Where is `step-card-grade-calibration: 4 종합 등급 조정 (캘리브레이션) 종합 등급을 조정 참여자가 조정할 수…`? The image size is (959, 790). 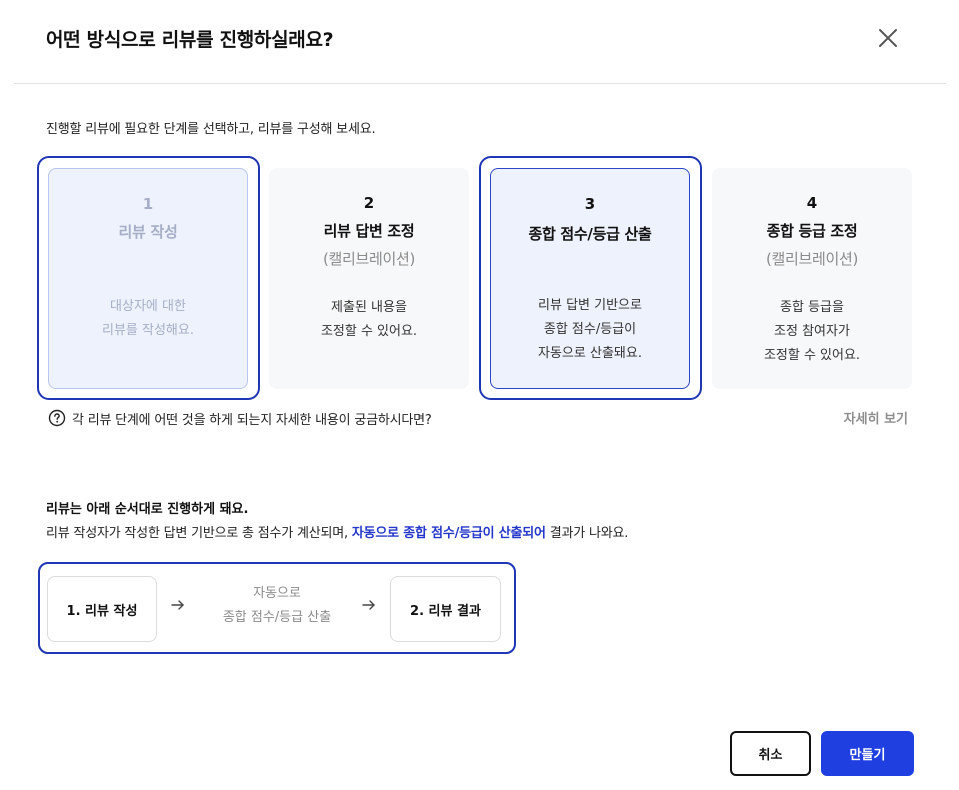 step-card-grade-calibration: 4 종합 등급 조정 (캘리브레이션) 종합 등급을 조정 참여자가 조정할 수… is located at coordinates (812, 278).